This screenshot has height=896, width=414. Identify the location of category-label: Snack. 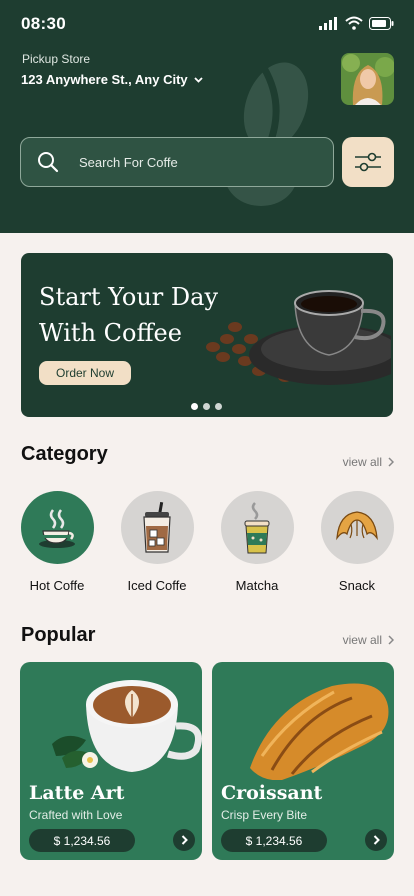
(357, 585).